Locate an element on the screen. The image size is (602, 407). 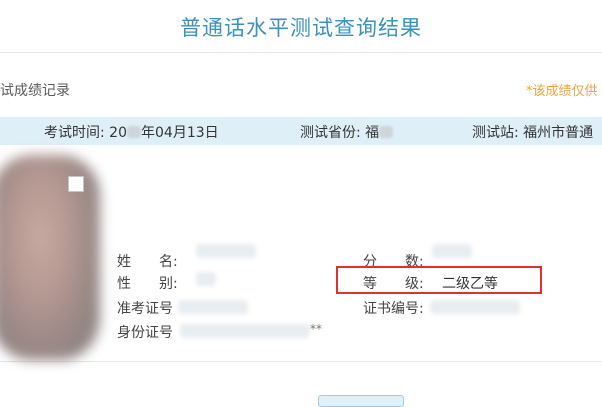
exam-time-suffix: 年04月13日 is located at coordinates (180, 133).